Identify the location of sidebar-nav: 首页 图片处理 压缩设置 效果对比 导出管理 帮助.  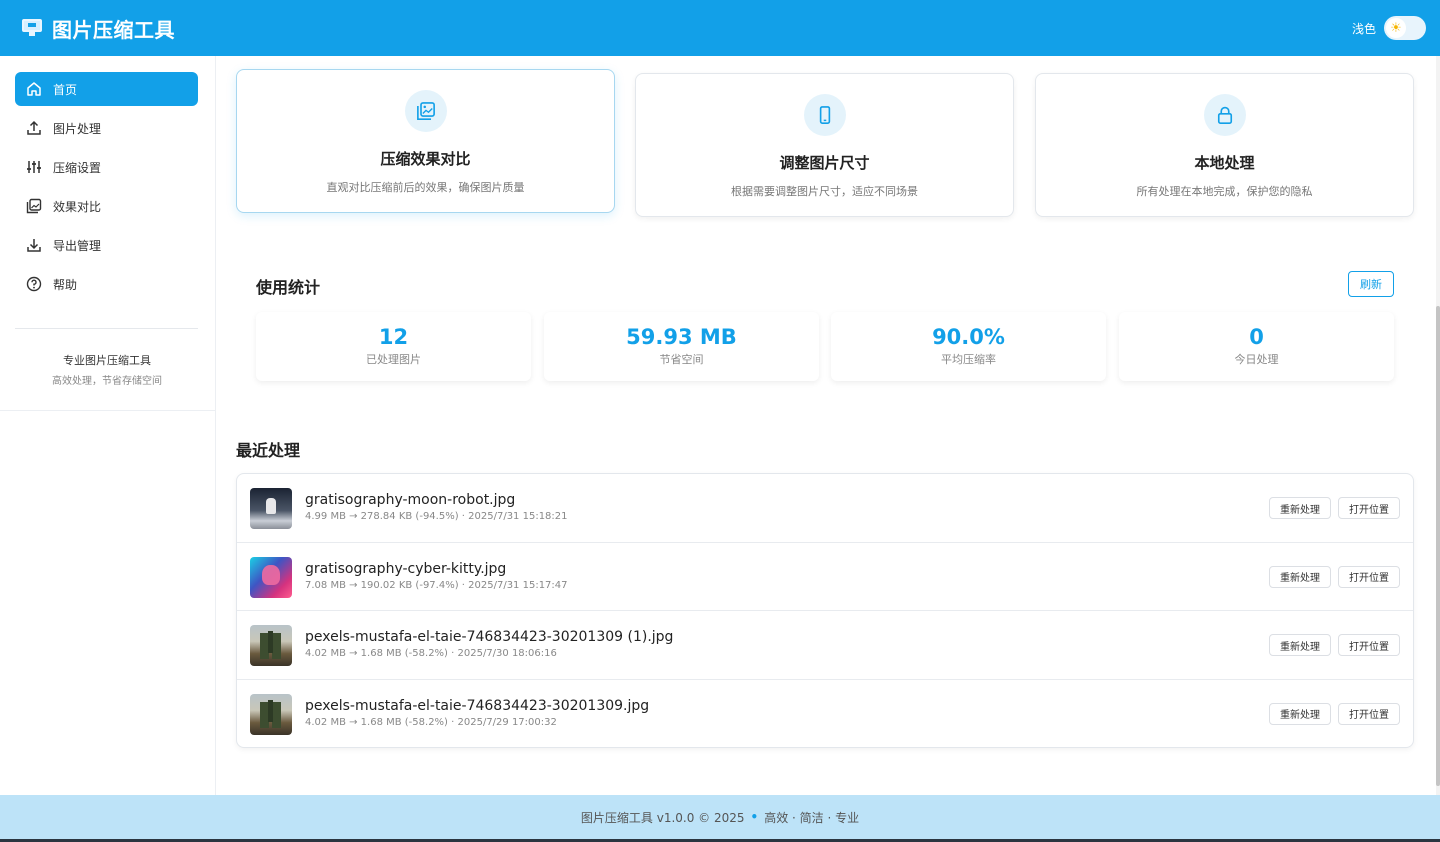
(106, 189).